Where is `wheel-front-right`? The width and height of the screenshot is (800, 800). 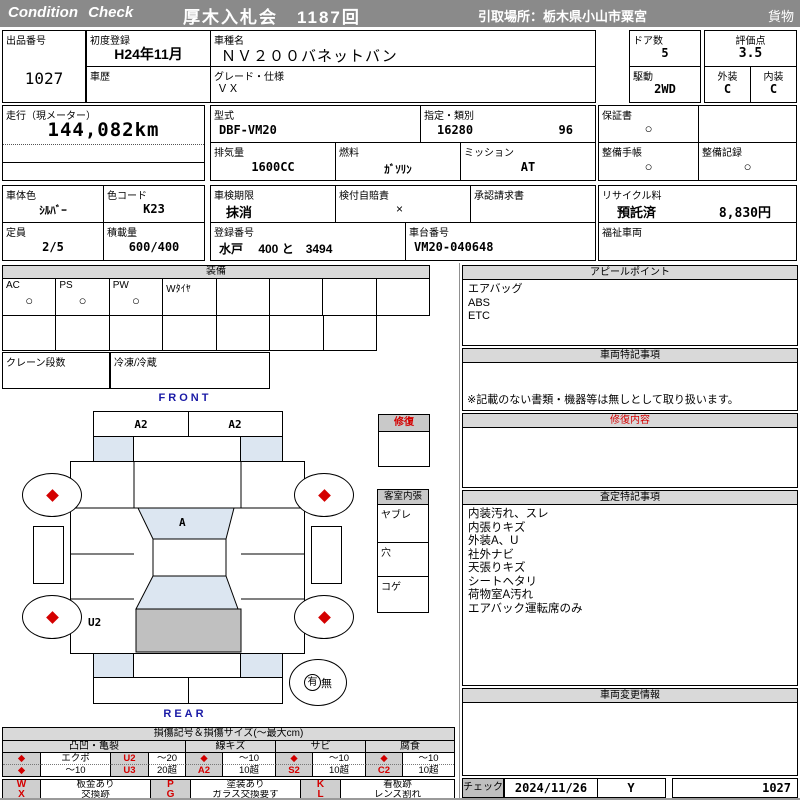 wheel-front-right is located at coordinates (324, 495).